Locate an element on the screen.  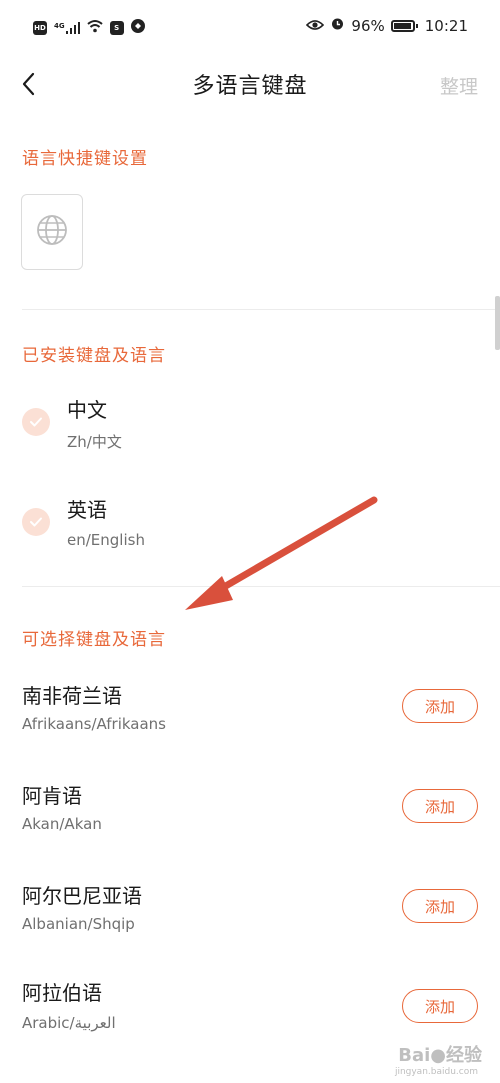
available-item-name: 阿肯语 is located at coordinates (52, 796).